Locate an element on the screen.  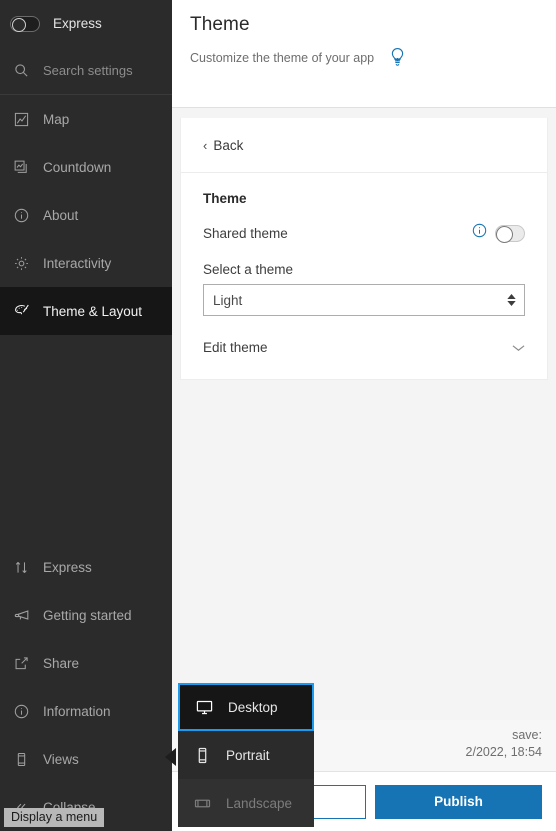
shared-theme-label: Shared theme is located at coordinates (245, 233).